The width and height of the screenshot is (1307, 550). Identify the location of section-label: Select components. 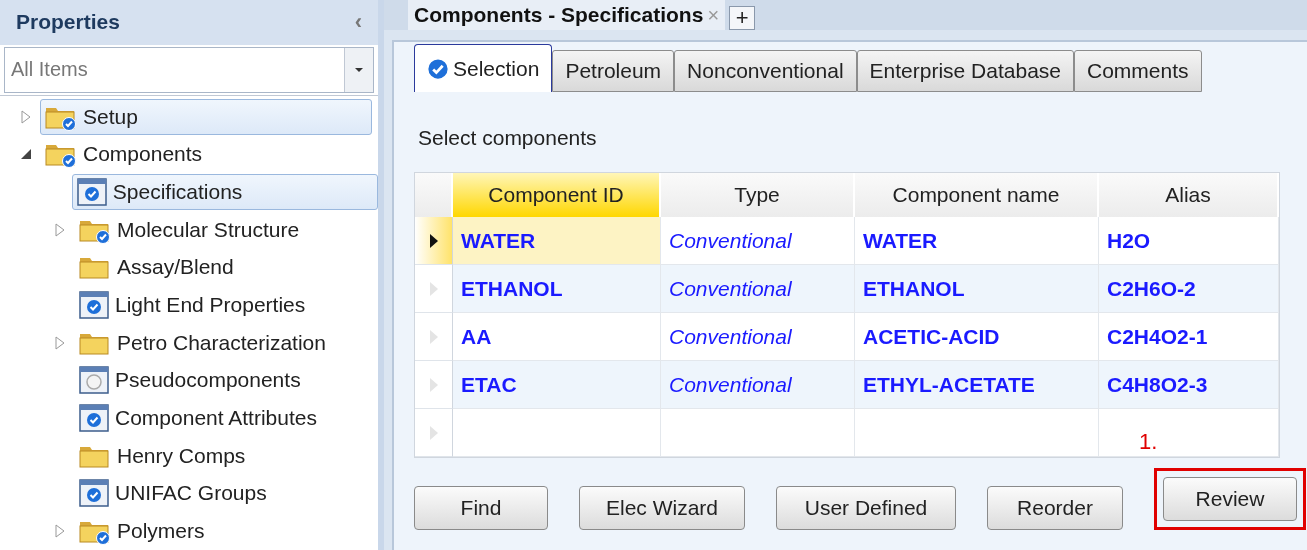
(508, 138).